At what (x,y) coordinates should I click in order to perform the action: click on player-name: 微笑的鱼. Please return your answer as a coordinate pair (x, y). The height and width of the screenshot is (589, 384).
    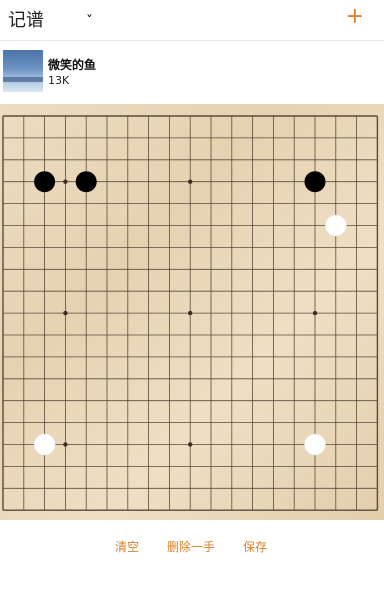
    Looking at the image, I should click on (72, 65).